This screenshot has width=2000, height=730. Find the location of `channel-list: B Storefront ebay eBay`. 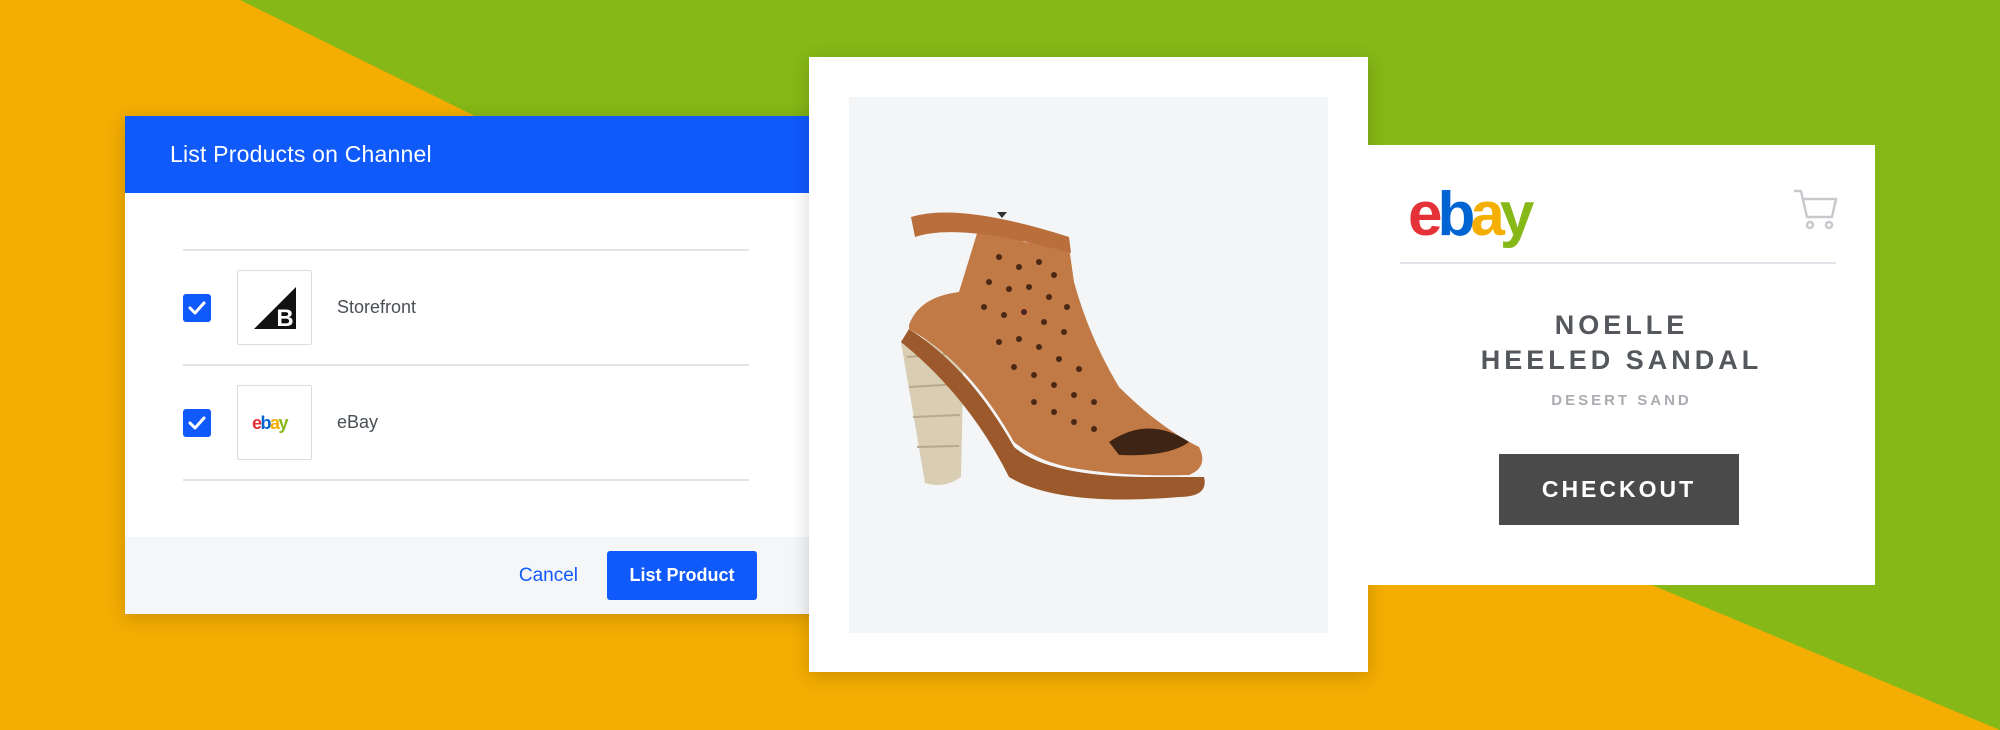

channel-list: B Storefront ebay eBay is located at coordinates (466, 365).